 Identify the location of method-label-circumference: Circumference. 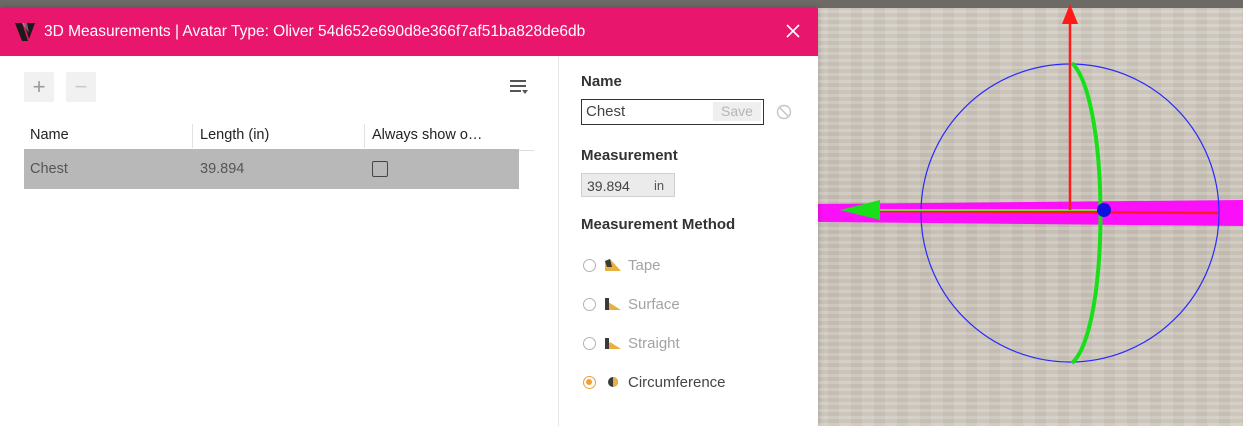
(677, 382).